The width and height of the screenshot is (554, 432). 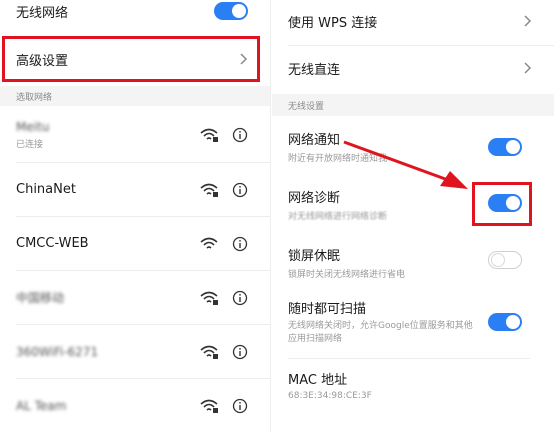 I want to click on section-wlan-settings: 无线设置, so click(x=413, y=105).